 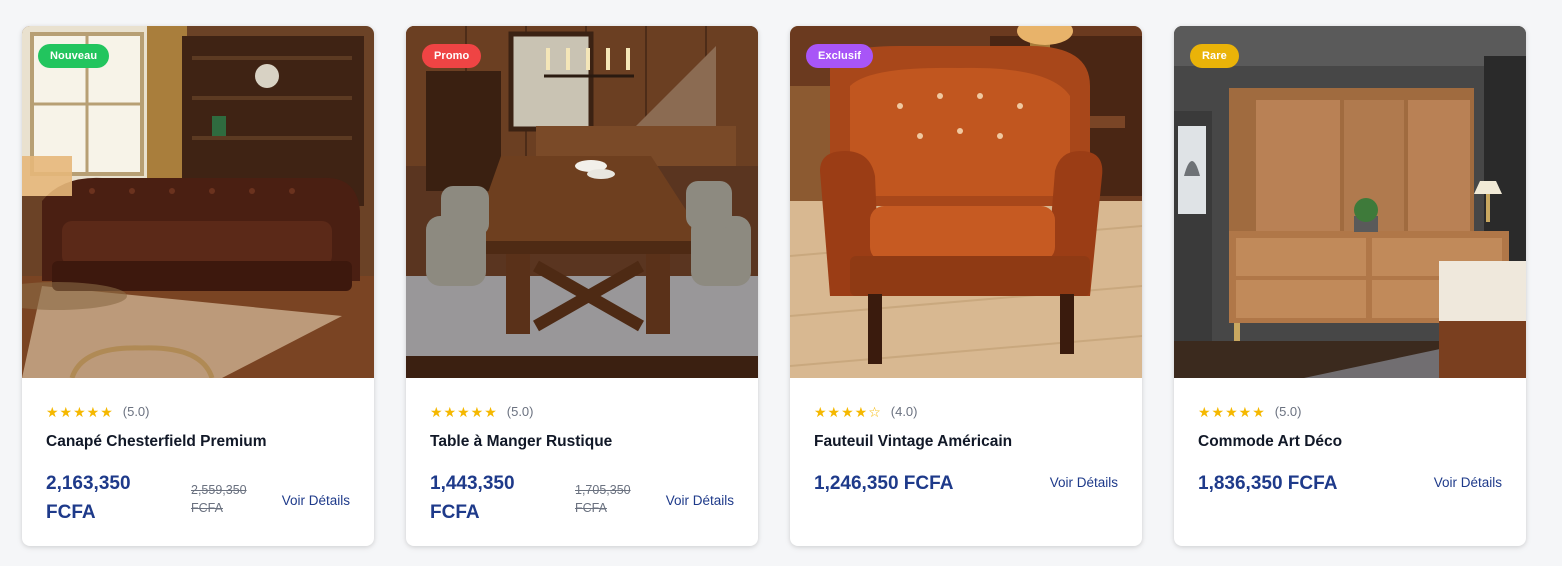 I want to click on product-name: Table à Manger Rustique, so click(x=582, y=442).